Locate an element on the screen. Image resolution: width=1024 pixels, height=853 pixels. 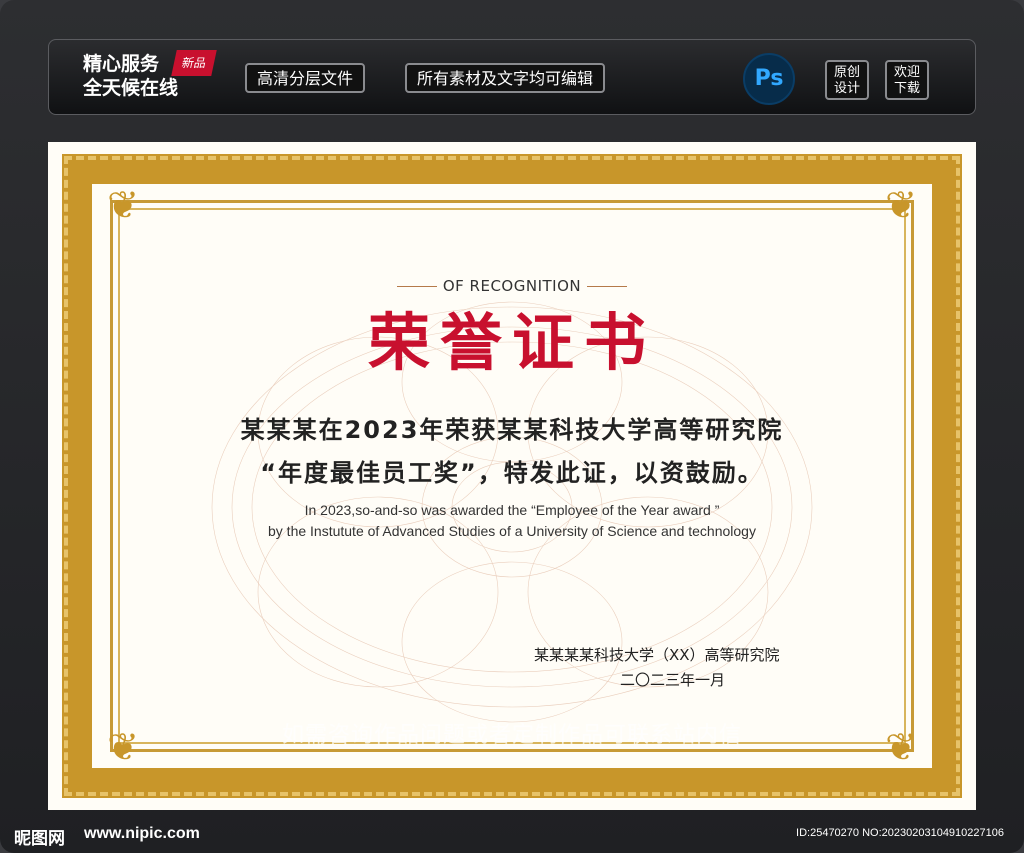
welcome-download-label-2: 下载 is located at coordinates (906, 88).